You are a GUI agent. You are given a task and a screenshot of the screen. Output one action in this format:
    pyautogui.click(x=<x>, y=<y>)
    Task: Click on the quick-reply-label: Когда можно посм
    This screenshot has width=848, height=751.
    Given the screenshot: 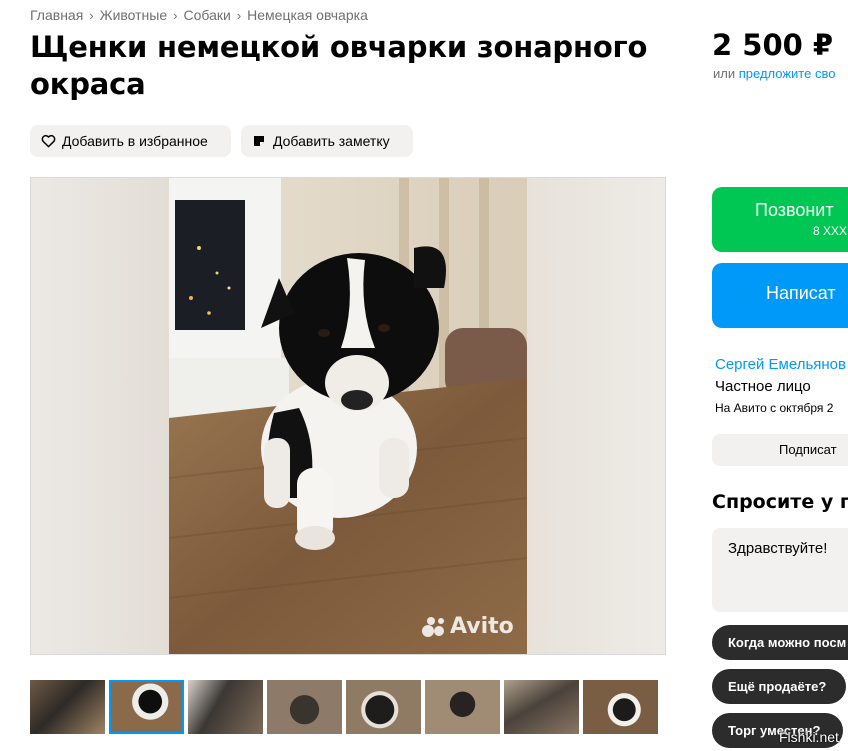 What is the action you would take?
    pyautogui.click(x=787, y=642)
    